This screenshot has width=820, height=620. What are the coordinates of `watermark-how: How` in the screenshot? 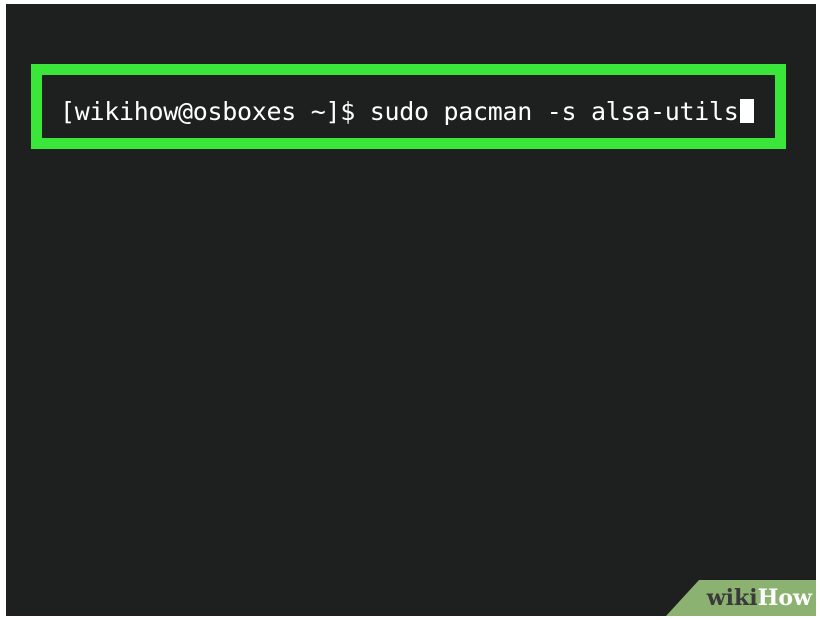 It's located at (784, 598).